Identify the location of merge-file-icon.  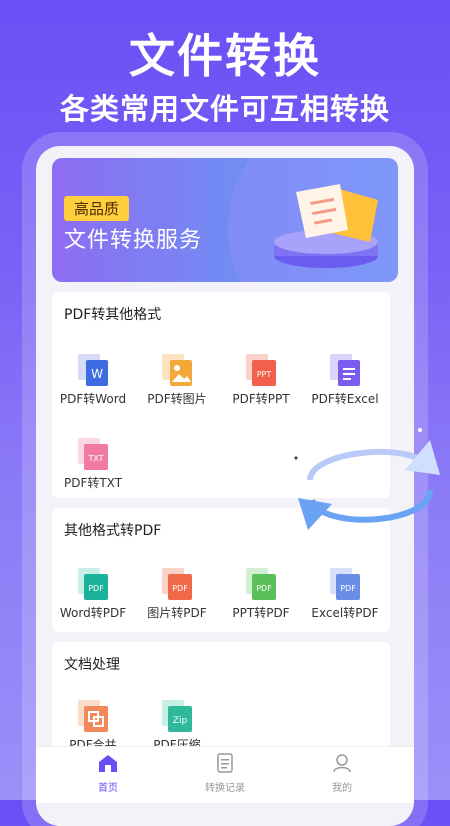
(93, 716).